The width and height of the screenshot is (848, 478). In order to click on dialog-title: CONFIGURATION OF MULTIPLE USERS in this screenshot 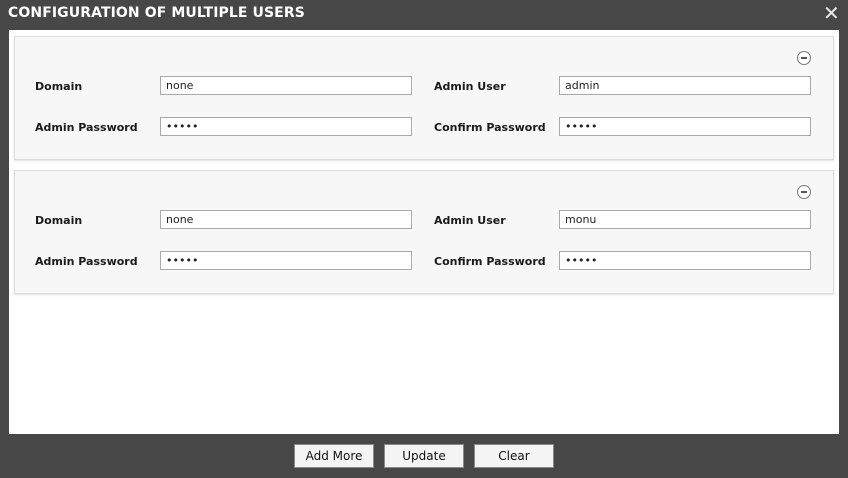, I will do `click(156, 13)`.